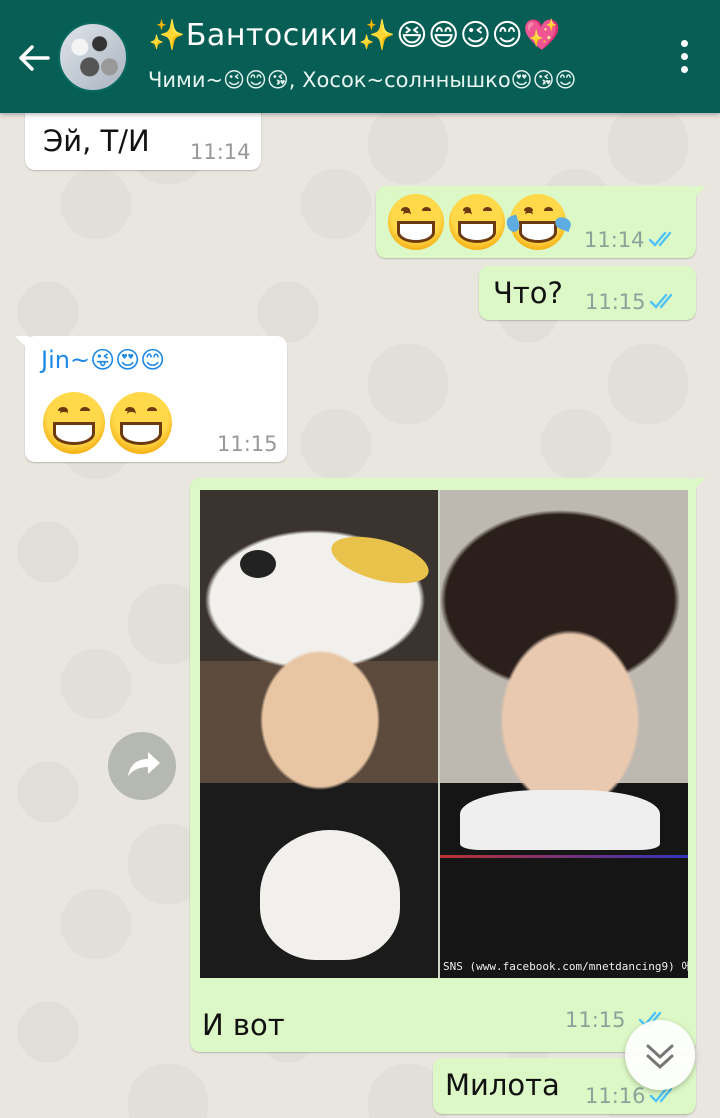 This screenshot has height=1118, width=720. I want to click on photo-credit: SNS (www.facebook.com/mnetdancing9) 에, so click(565, 966).